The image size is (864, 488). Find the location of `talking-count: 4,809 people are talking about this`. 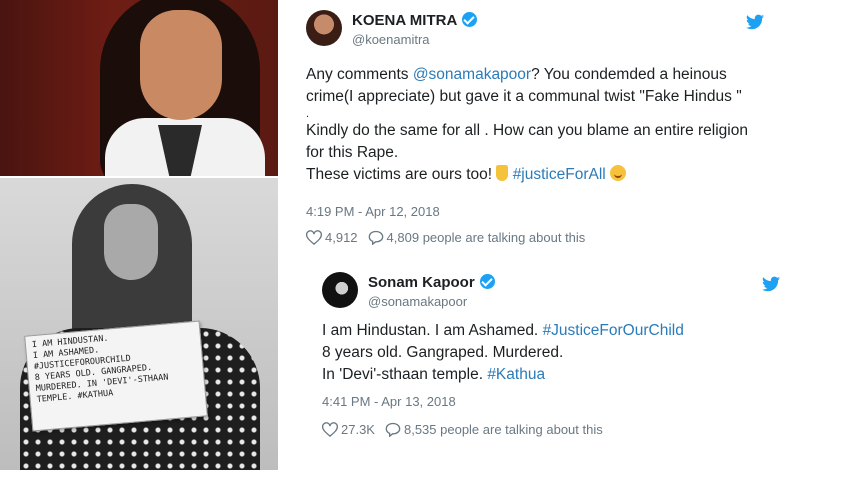

talking-count: 4,809 people are talking about this is located at coordinates (486, 237).